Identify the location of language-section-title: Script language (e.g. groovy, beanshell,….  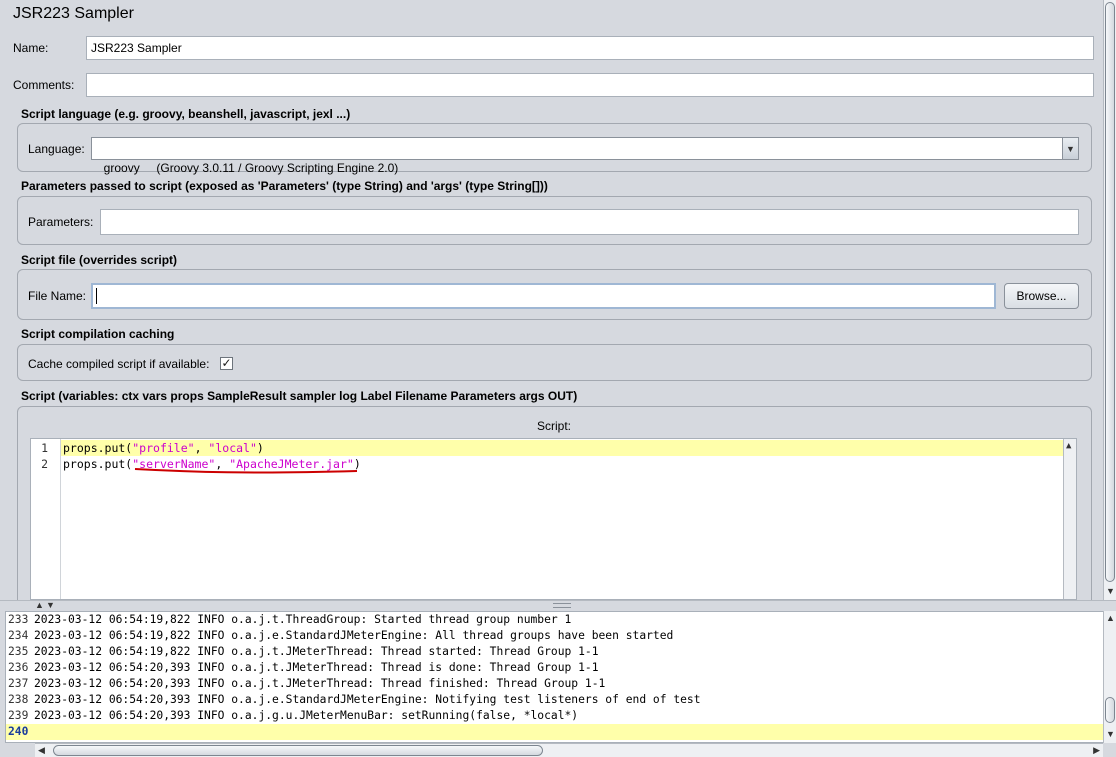
(186, 114).